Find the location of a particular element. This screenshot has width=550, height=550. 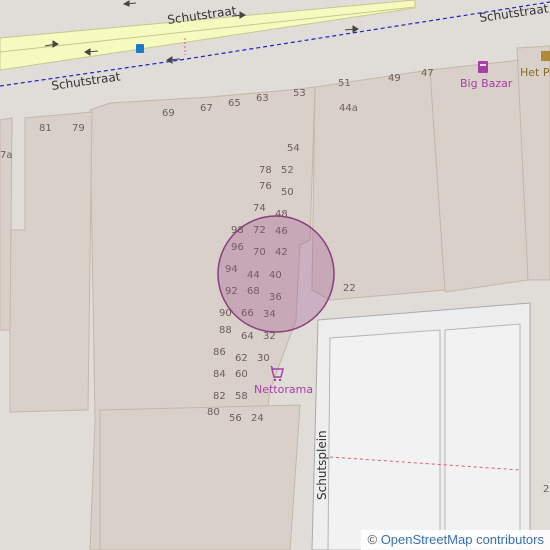

house-number: 26 is located at coordinates (546, 489).